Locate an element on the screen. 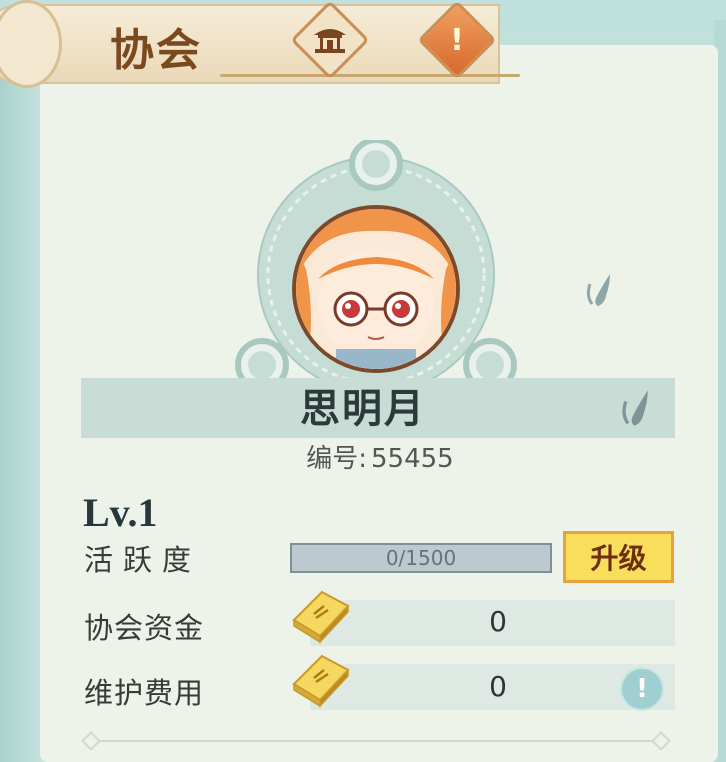 The width and height of the screenshot is (726, 762). maintenance-fee-label: 维护费用 is located at coordinates (144, 693).